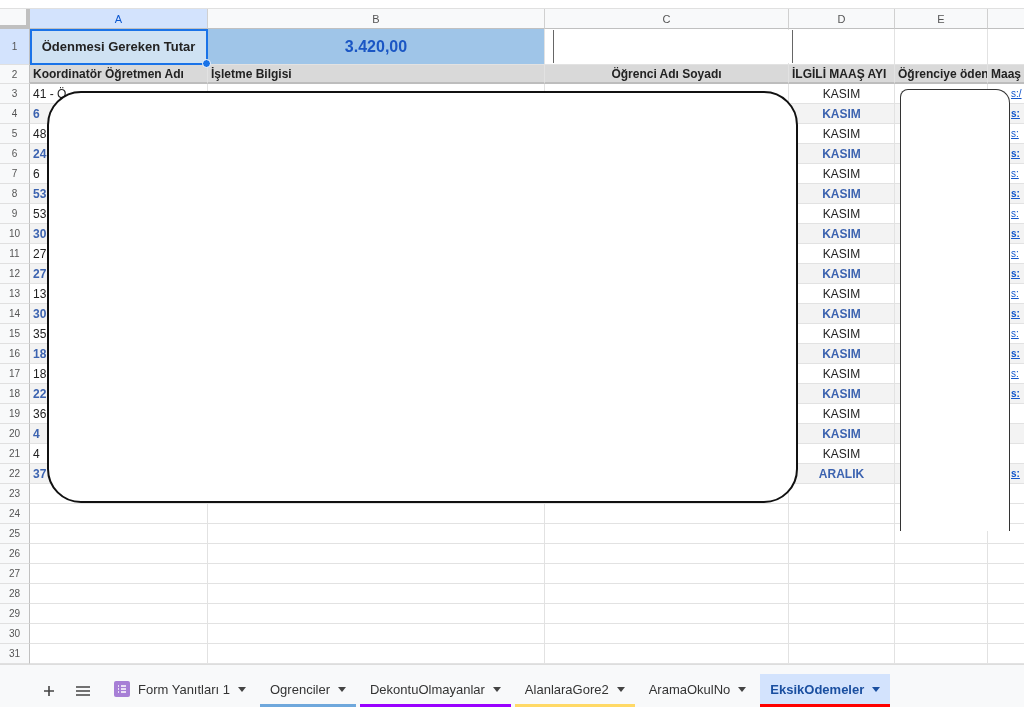 This screenshot has height=707, width=1024. I want to click on sheet-tab: EksikOdemeler, so click(825, 690).